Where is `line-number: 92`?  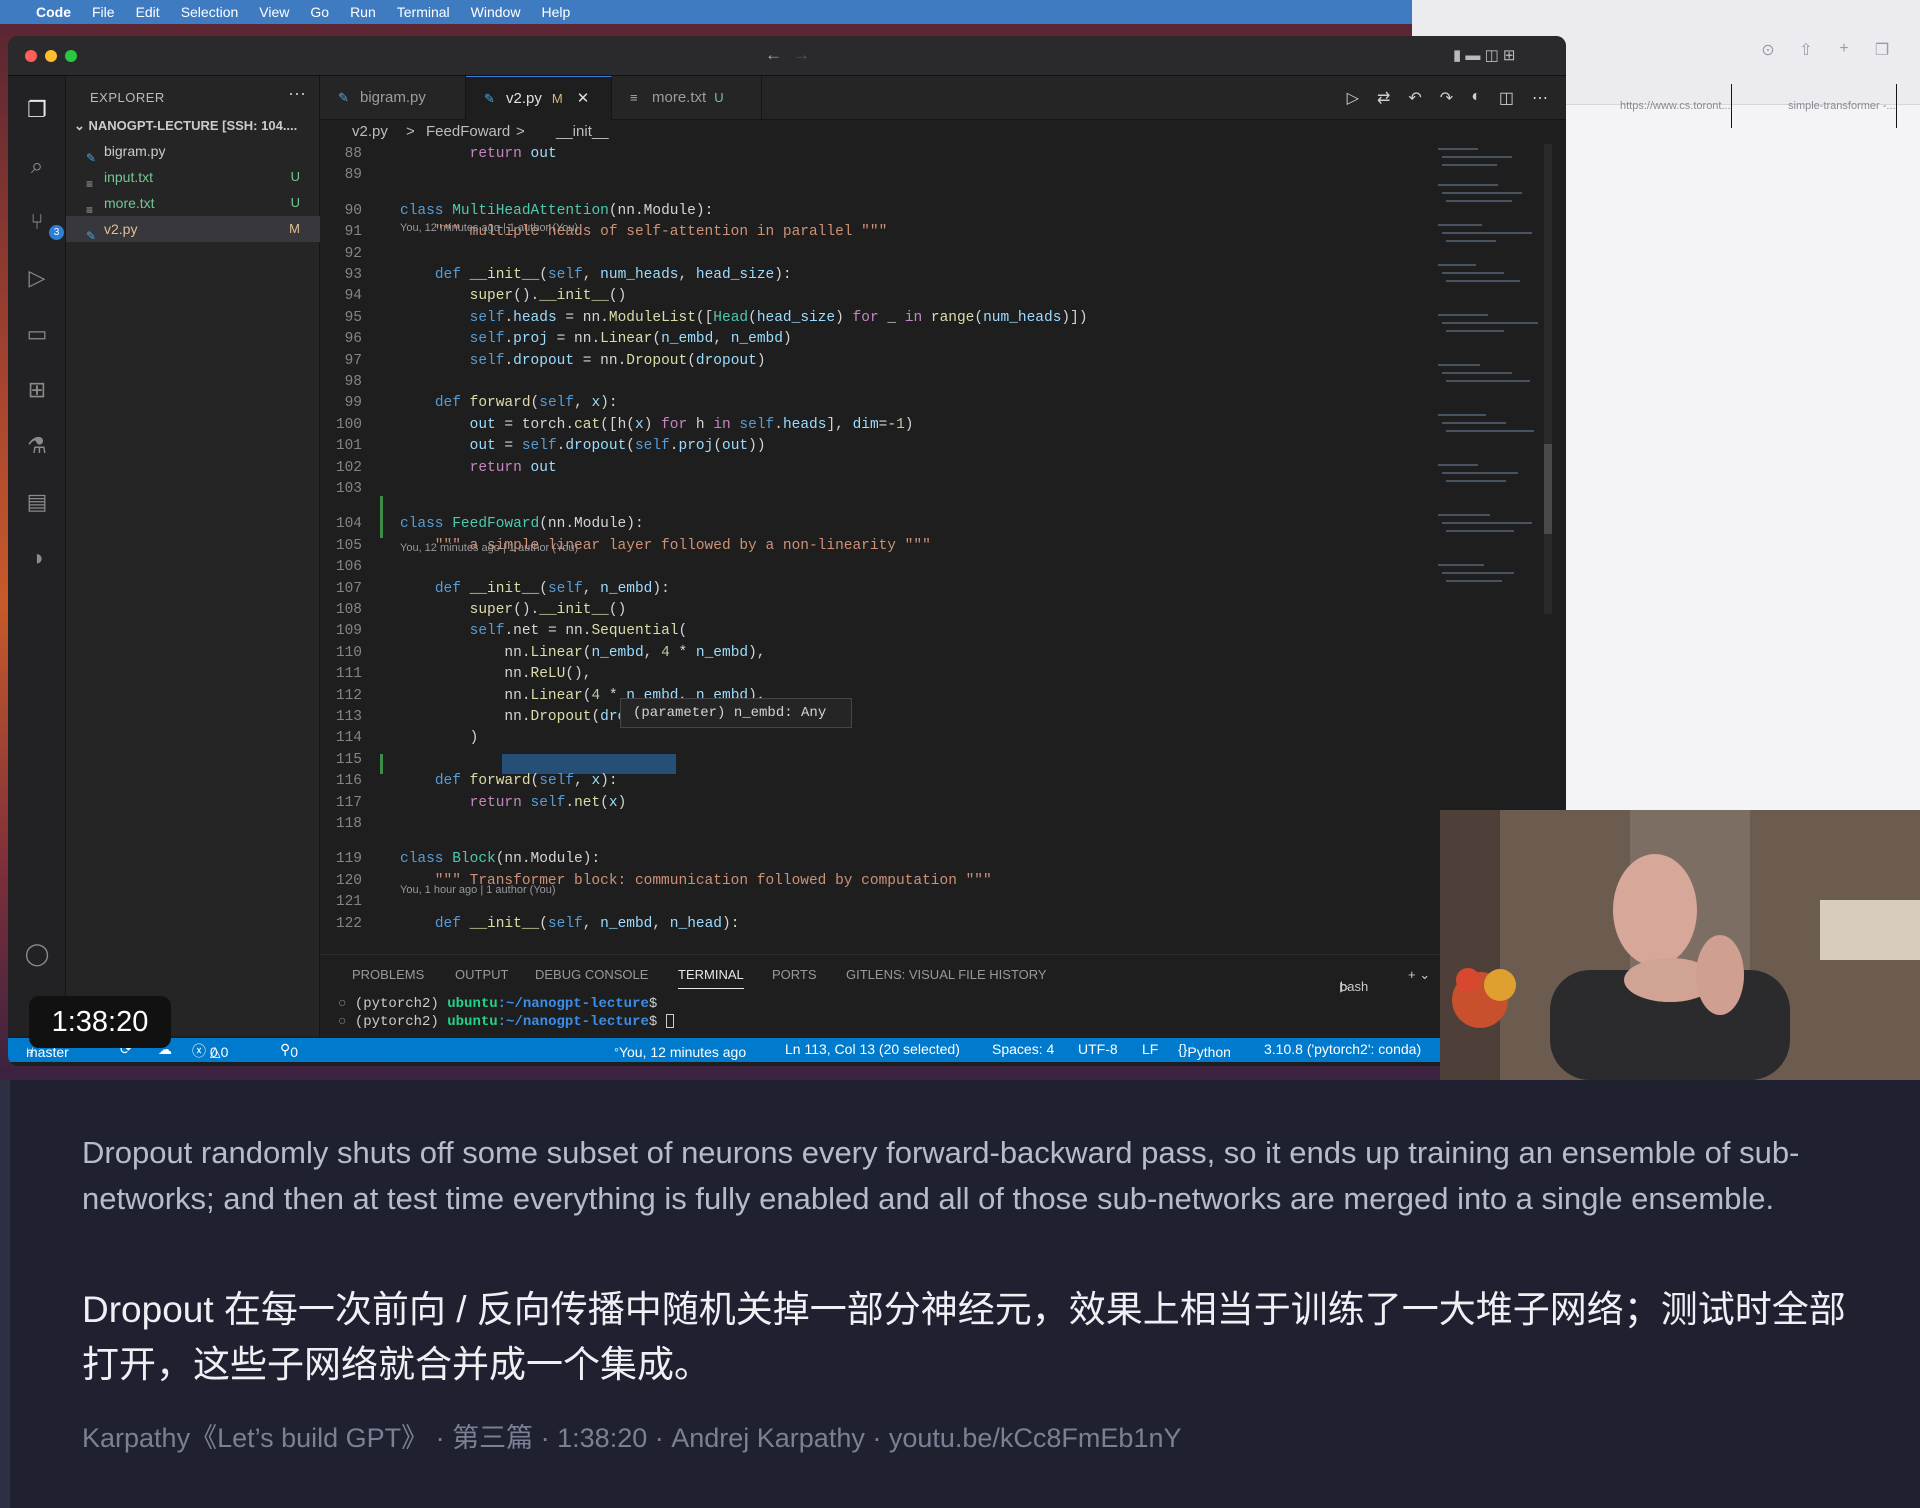
line-number: 92 is located at coordinates (353, 253).